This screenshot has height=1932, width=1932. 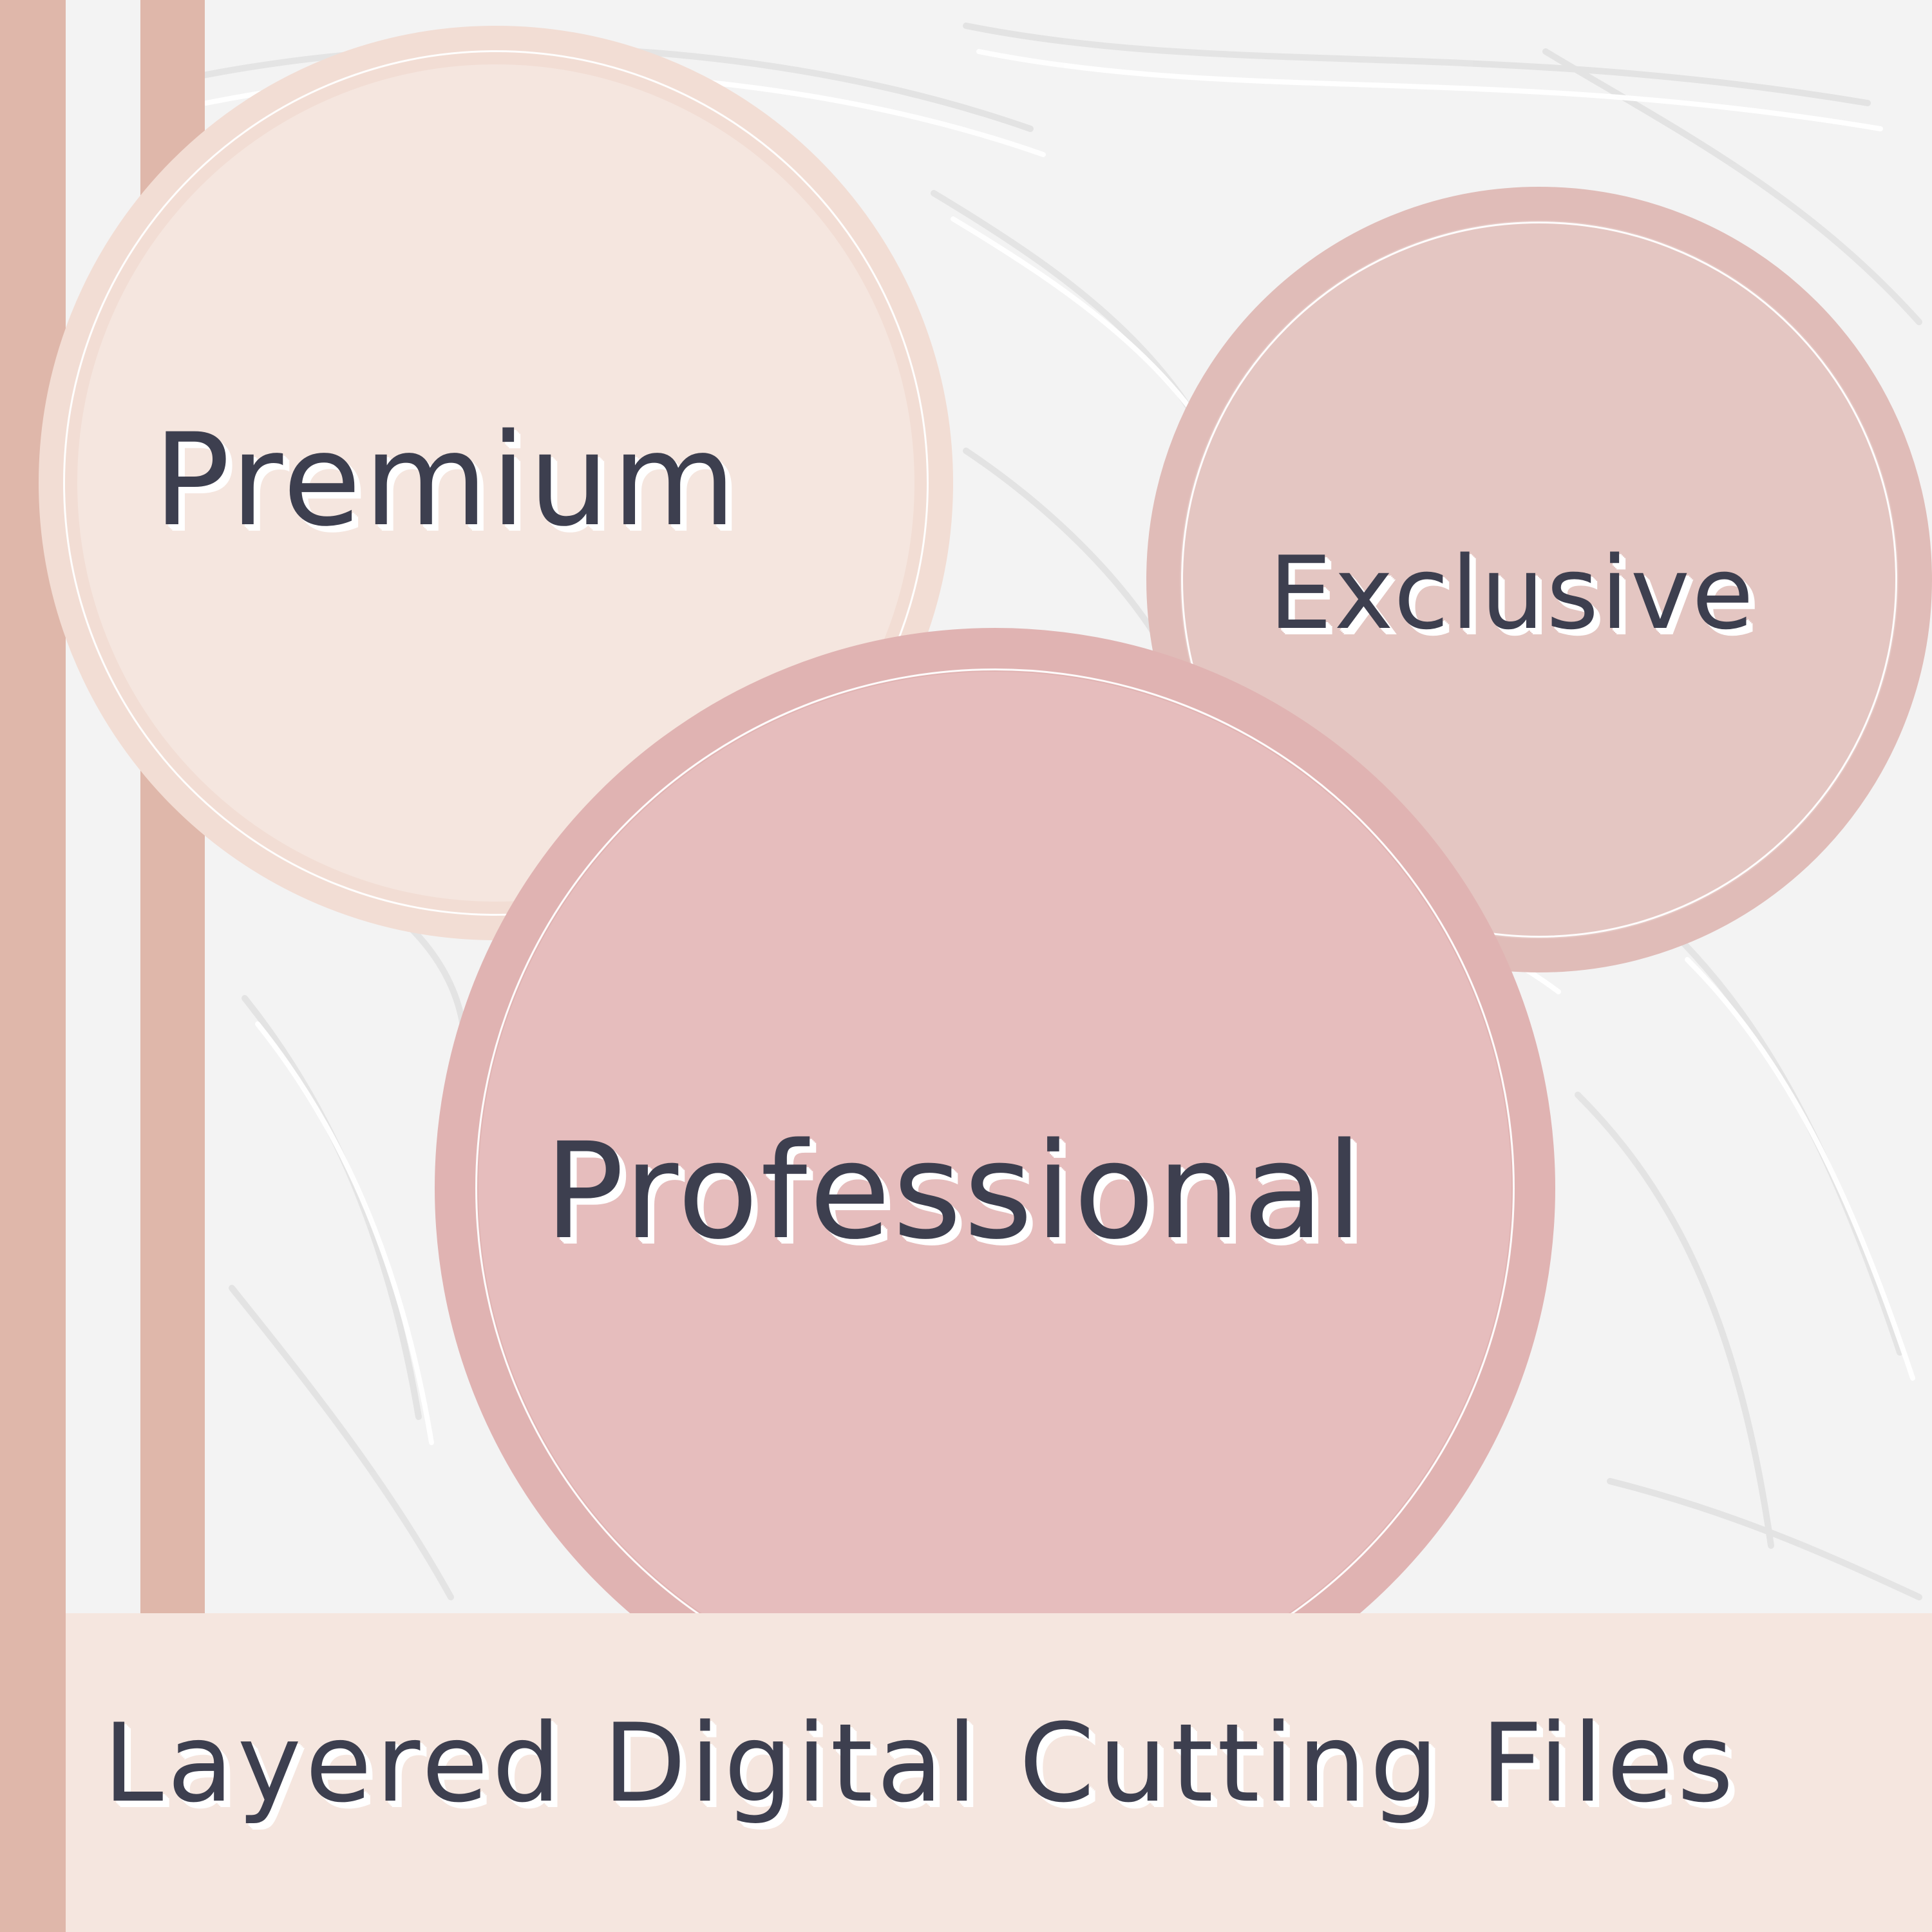 What do you see at coordinates (1512, 593) in the screenshot?
I see `exclusive-label: Exclusive` at bounding box center [1512, 593].